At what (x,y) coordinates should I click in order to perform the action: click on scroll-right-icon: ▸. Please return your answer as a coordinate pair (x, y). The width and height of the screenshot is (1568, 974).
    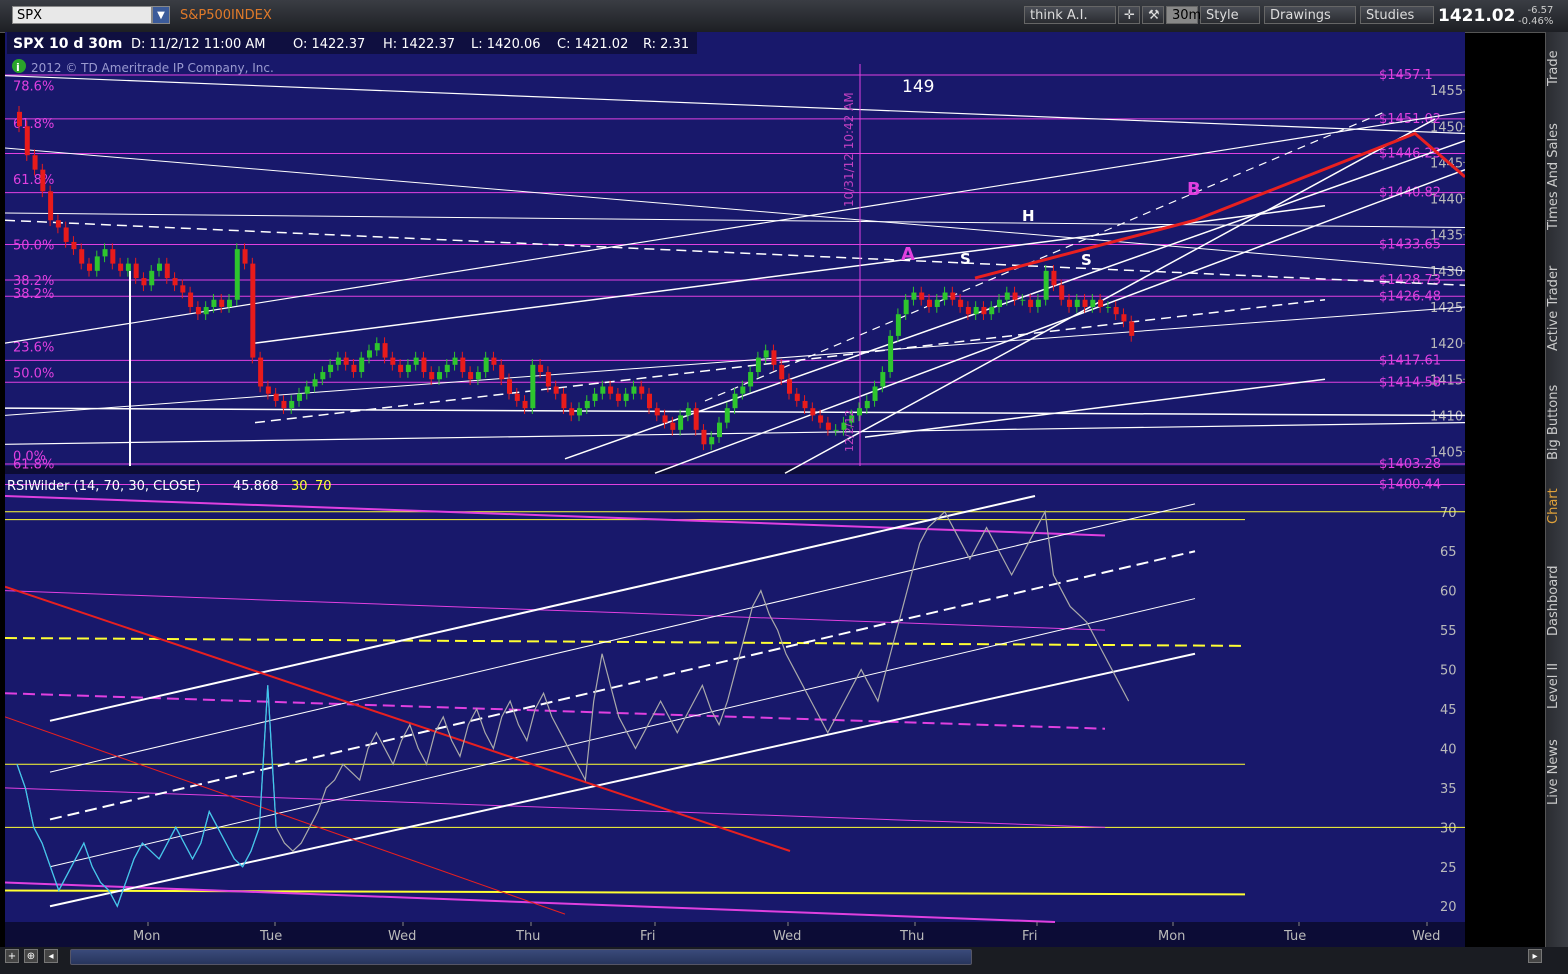
    Looking at the image, I should click on (1535, 956).